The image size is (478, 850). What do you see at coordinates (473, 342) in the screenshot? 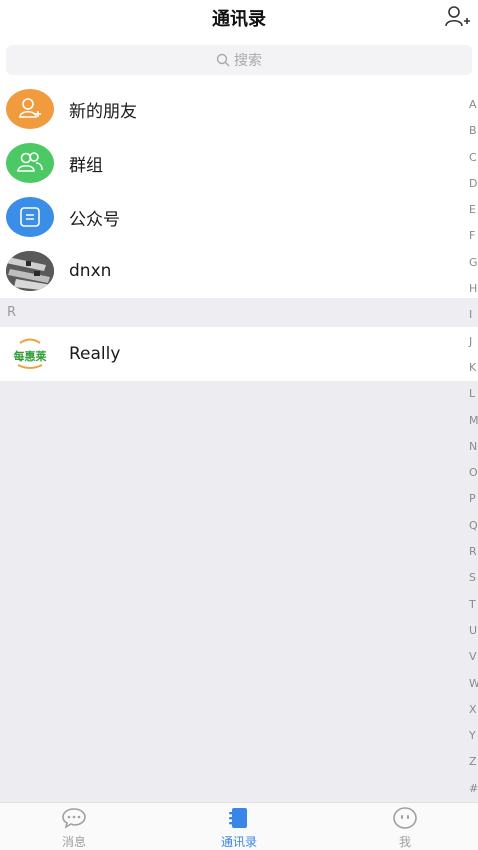
I see `index-letter: J` at bounding box center [473, 342].